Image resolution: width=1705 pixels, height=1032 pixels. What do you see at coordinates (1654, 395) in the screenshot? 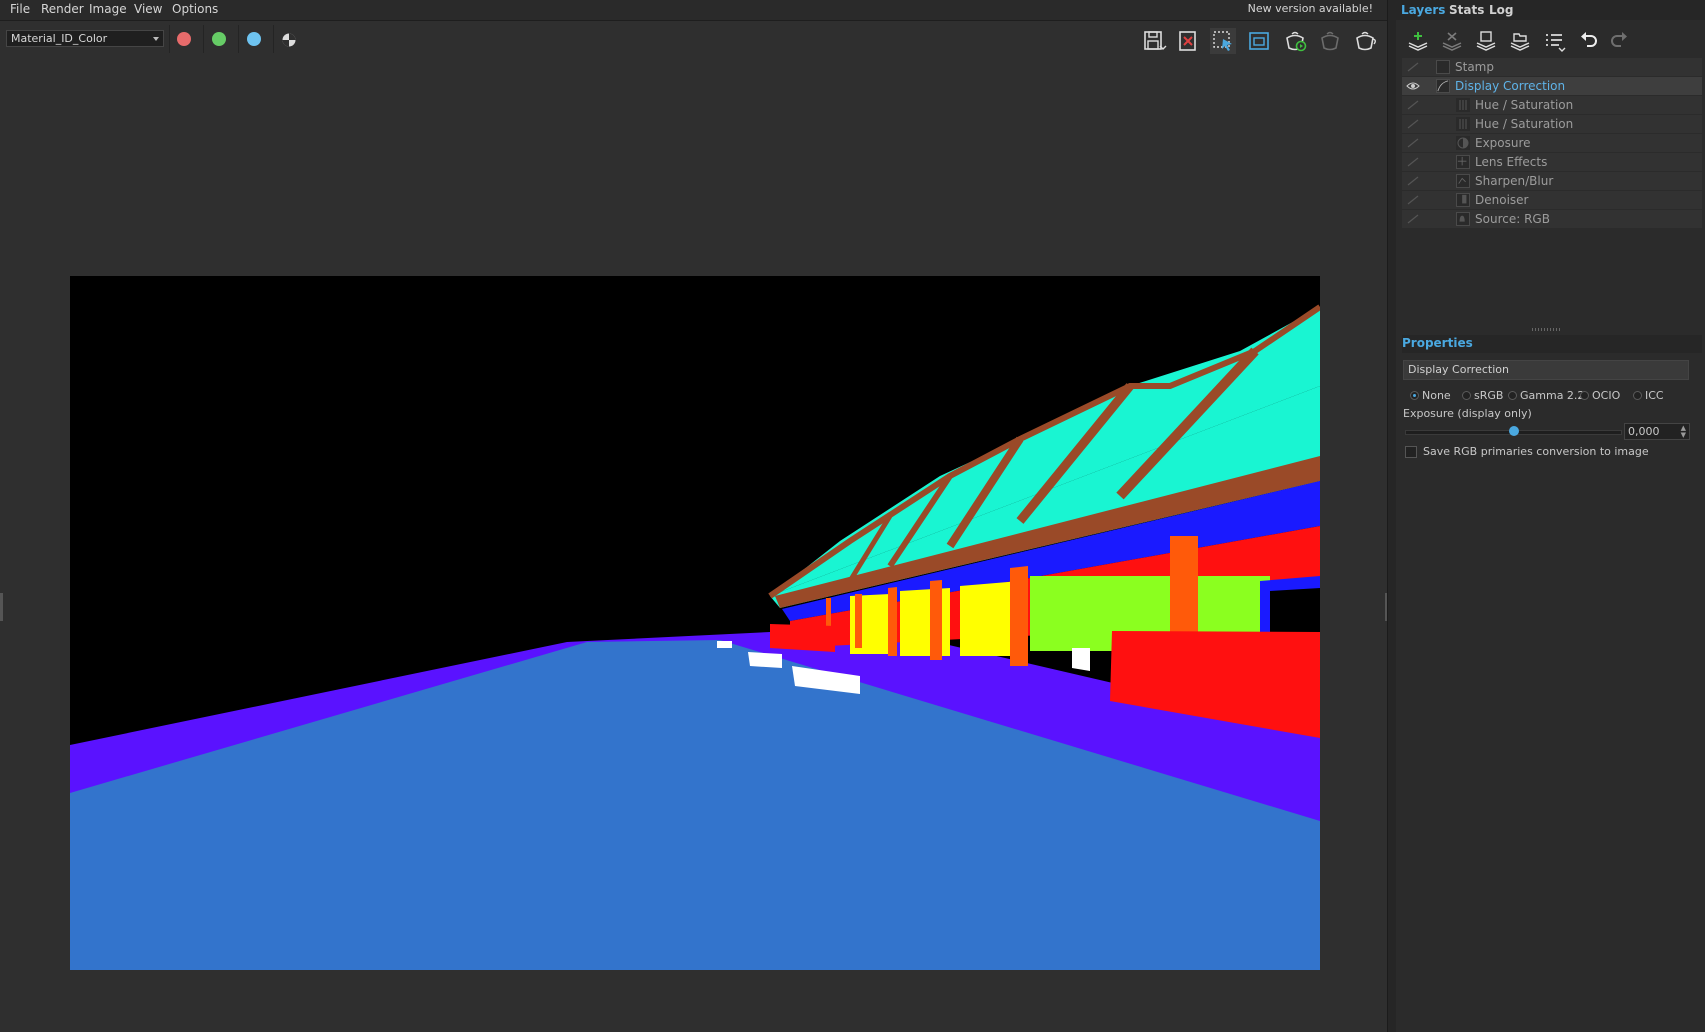
I see `radio-label: ICC` at bounding box center [1654, 395].